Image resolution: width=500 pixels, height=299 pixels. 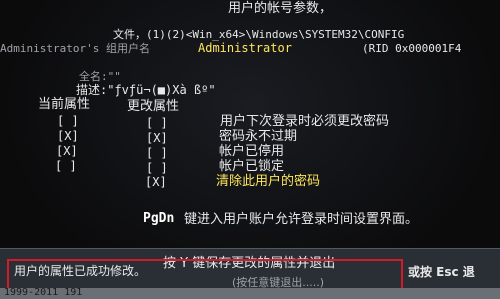 I want to click on footer-copyright: 1999-2011 191, so click(x=43, y=292).